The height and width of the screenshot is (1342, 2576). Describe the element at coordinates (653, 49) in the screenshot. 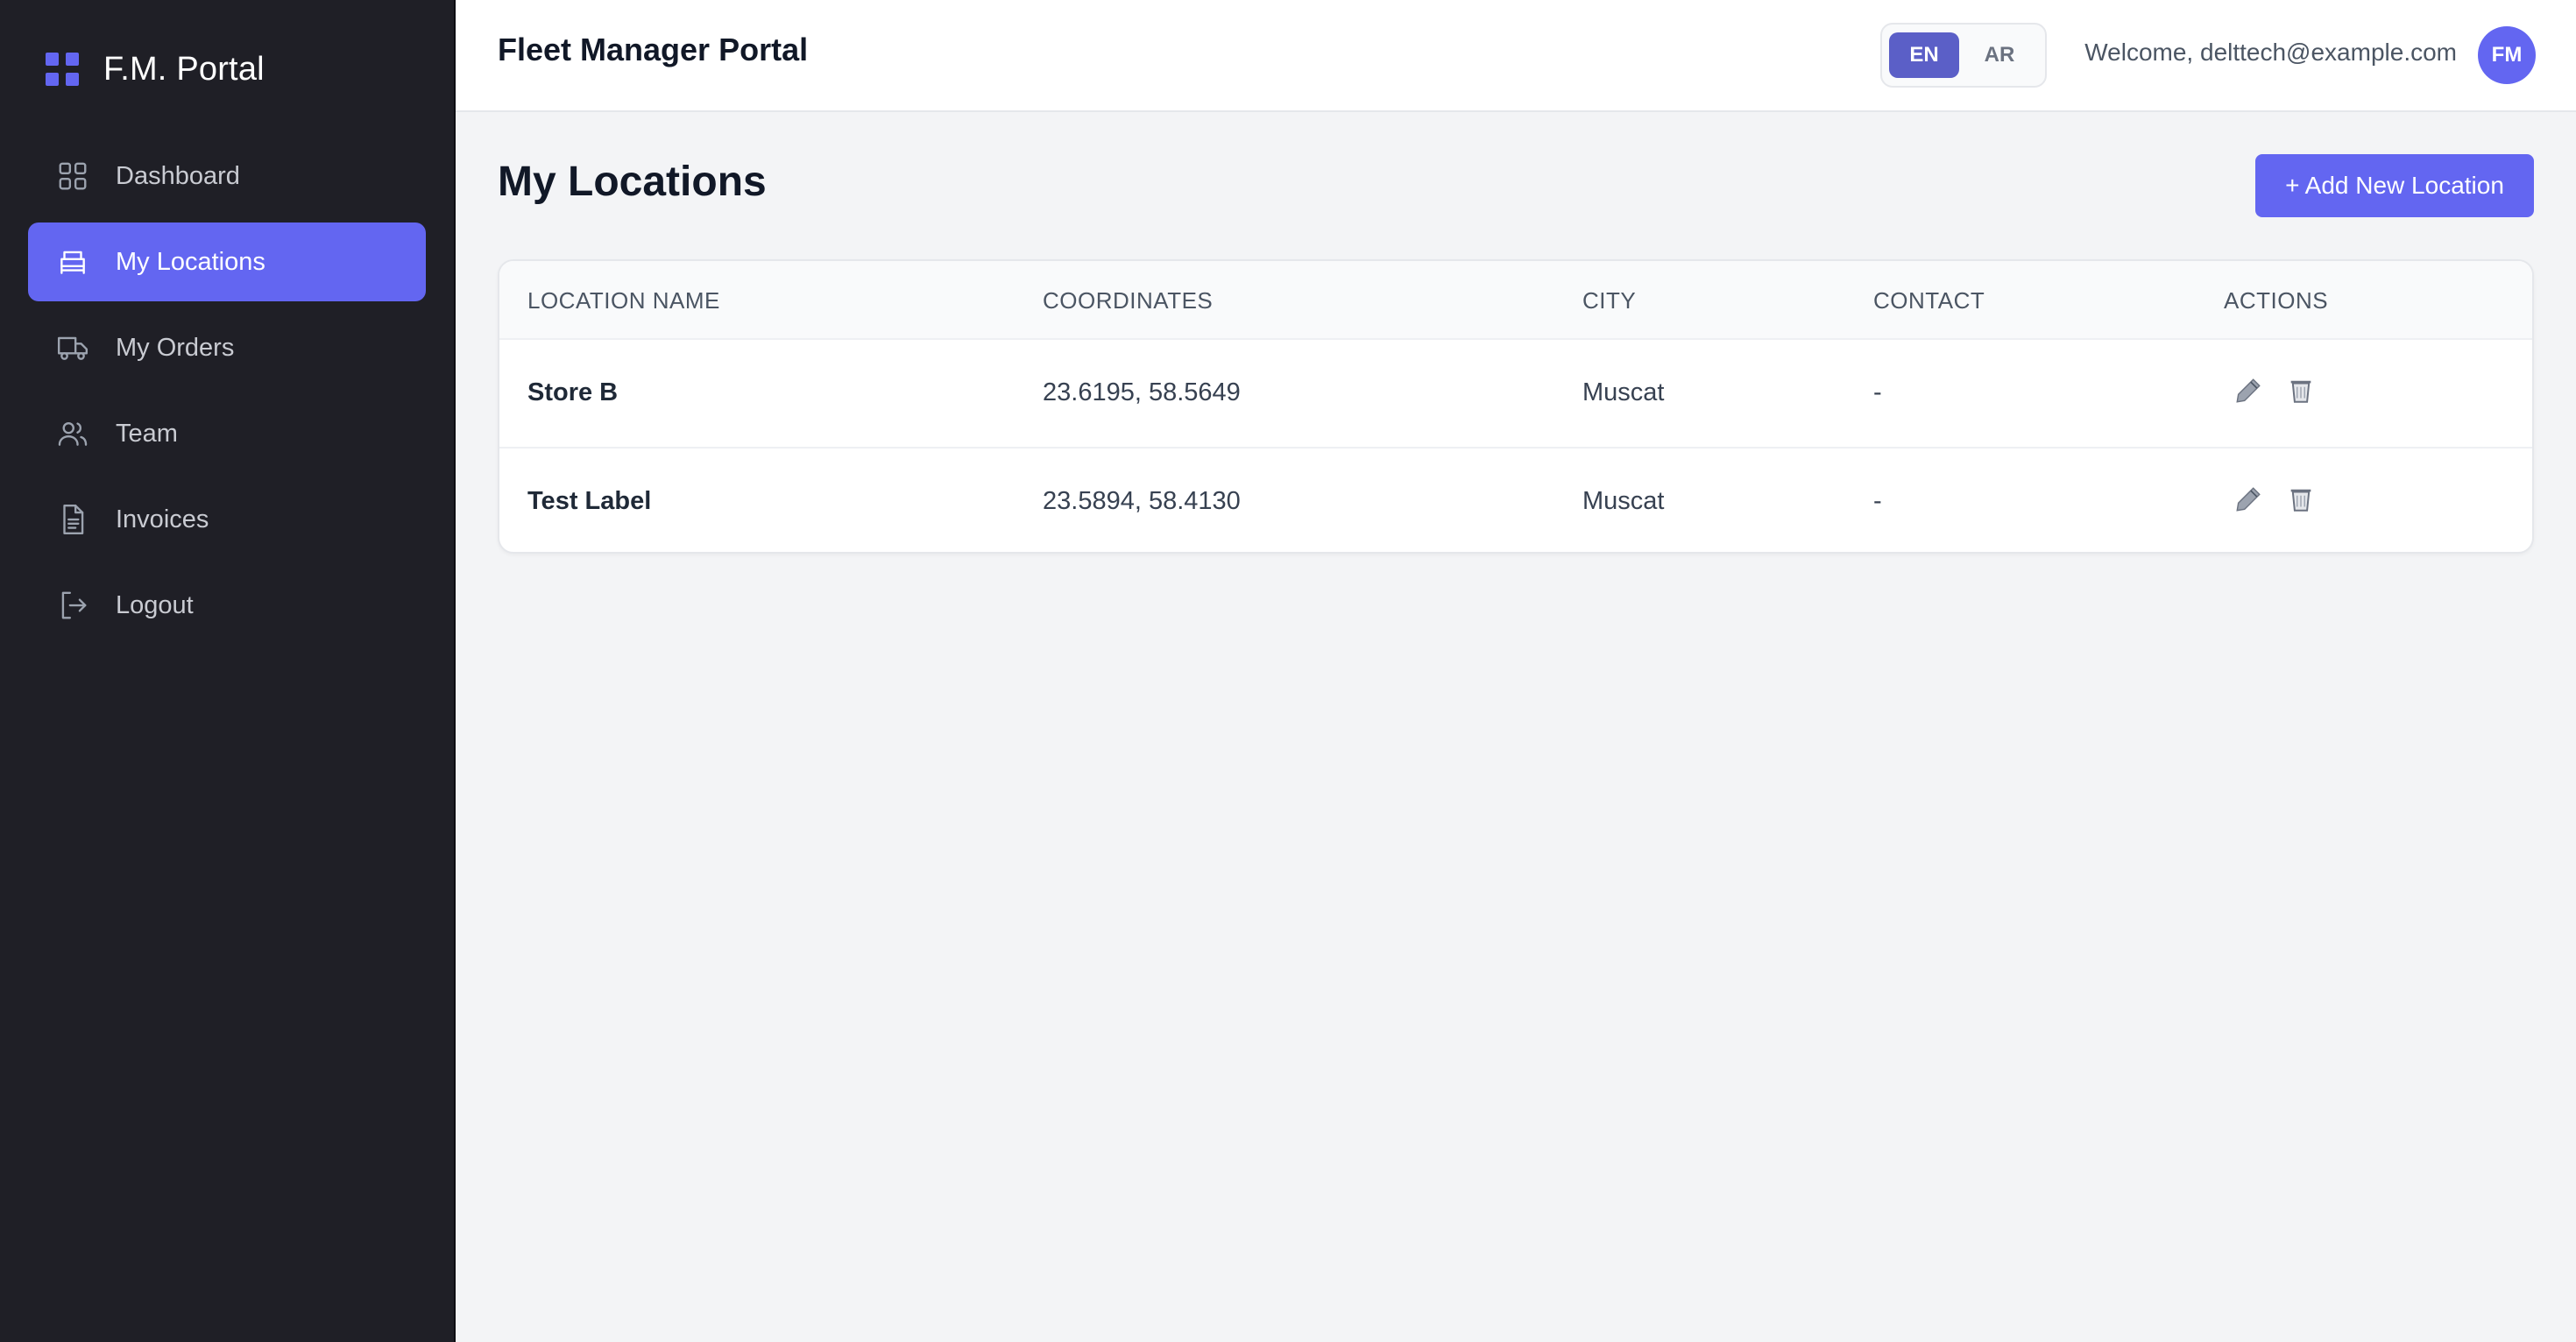

I see `portal-title: Fleet Manager Portal` at that location.